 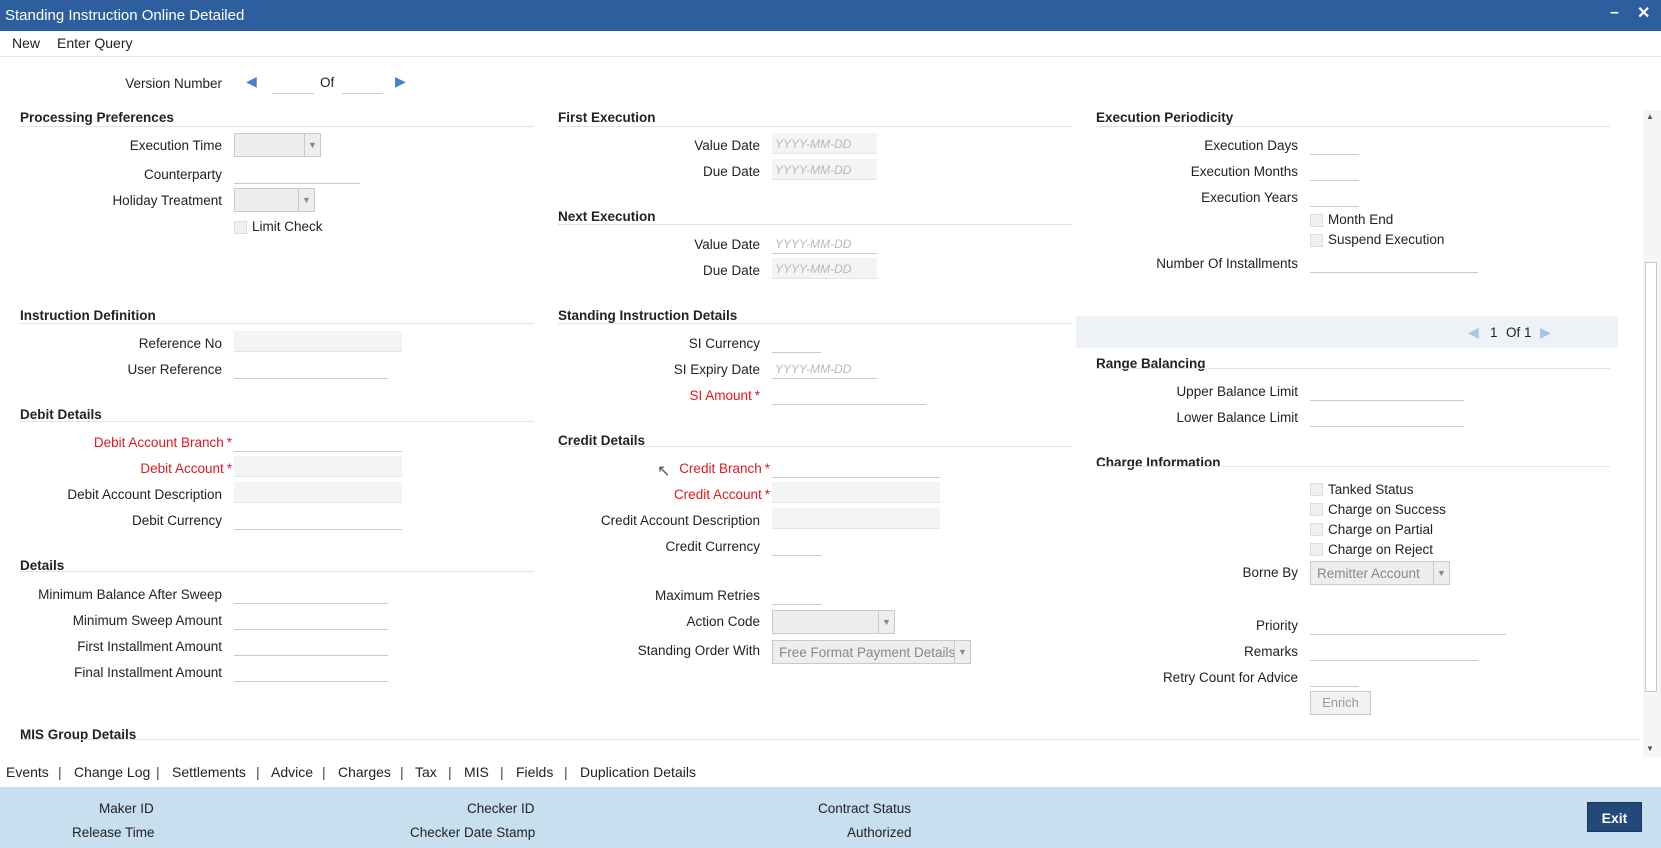 What do you see at coordinates (277, 145) in the screenshot?
I see `execution-time-select: ▼` at bounding box center [277, 145].